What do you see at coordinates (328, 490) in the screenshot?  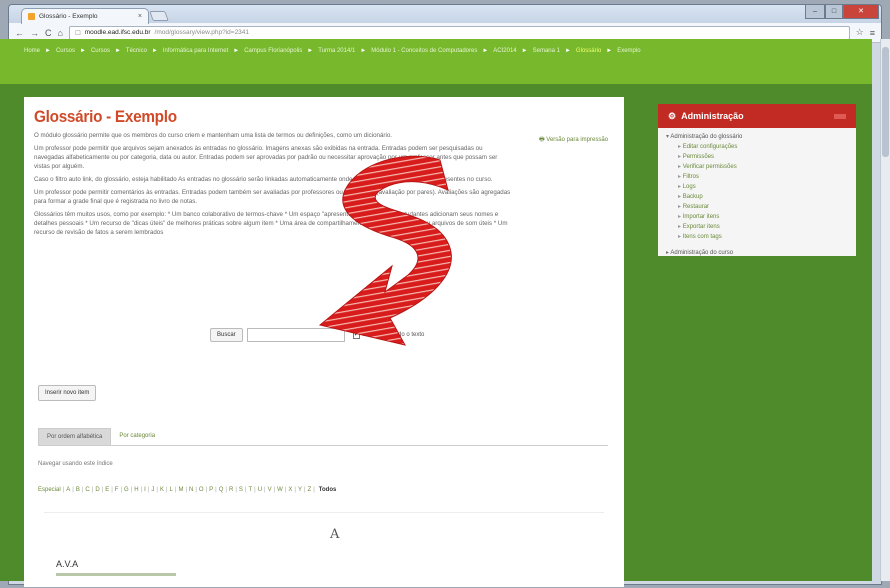 I see `letter-all-link: Todos` at bounding box center [328, 490].